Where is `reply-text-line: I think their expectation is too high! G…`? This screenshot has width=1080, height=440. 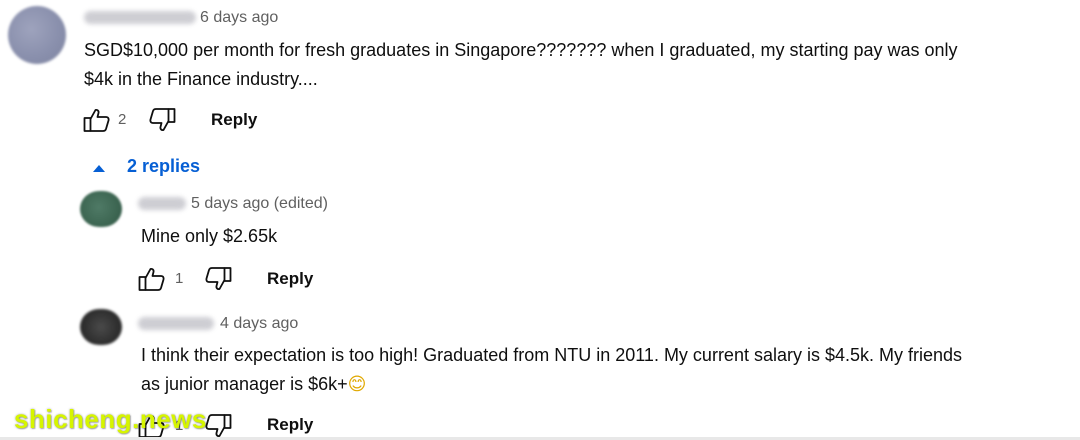
reply-text-line: I think their expectation is too high! G… is located at coordinates (552, 355).